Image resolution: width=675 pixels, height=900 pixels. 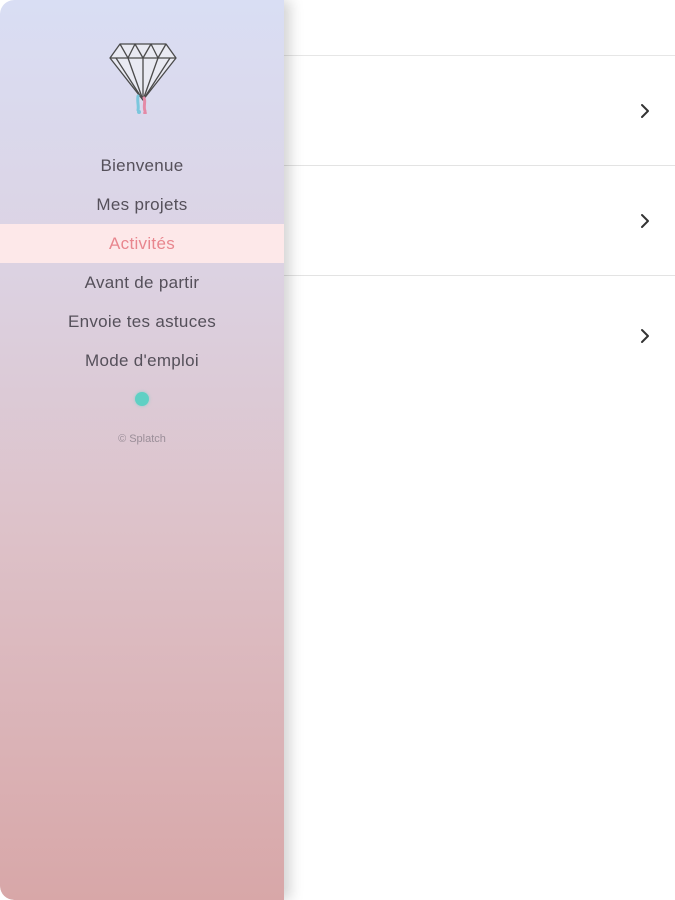 What do you see at coordinates (142, 439) in the screenshot?
I see `copyright-text: © Splatch` at bounding box center [142, 439].